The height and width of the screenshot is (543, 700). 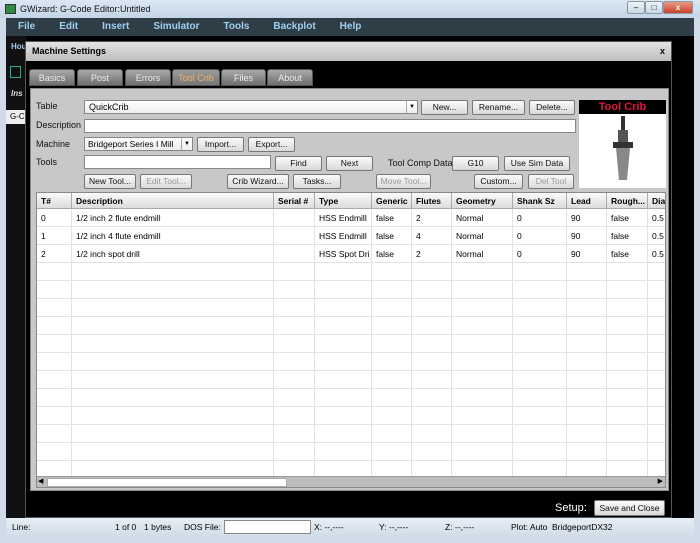 I want to click on status-z: Z: --,----, so click(x=460, y=527).